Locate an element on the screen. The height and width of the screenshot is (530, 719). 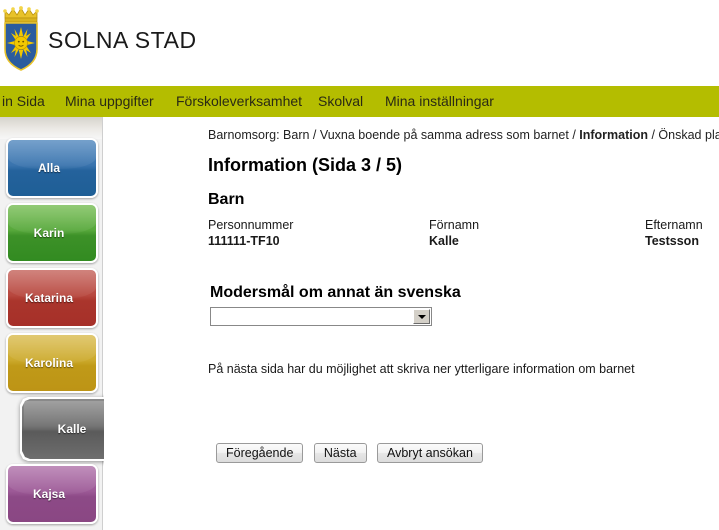
sidebar-tab-label: Kajsa is located at coordinates (49, 494).